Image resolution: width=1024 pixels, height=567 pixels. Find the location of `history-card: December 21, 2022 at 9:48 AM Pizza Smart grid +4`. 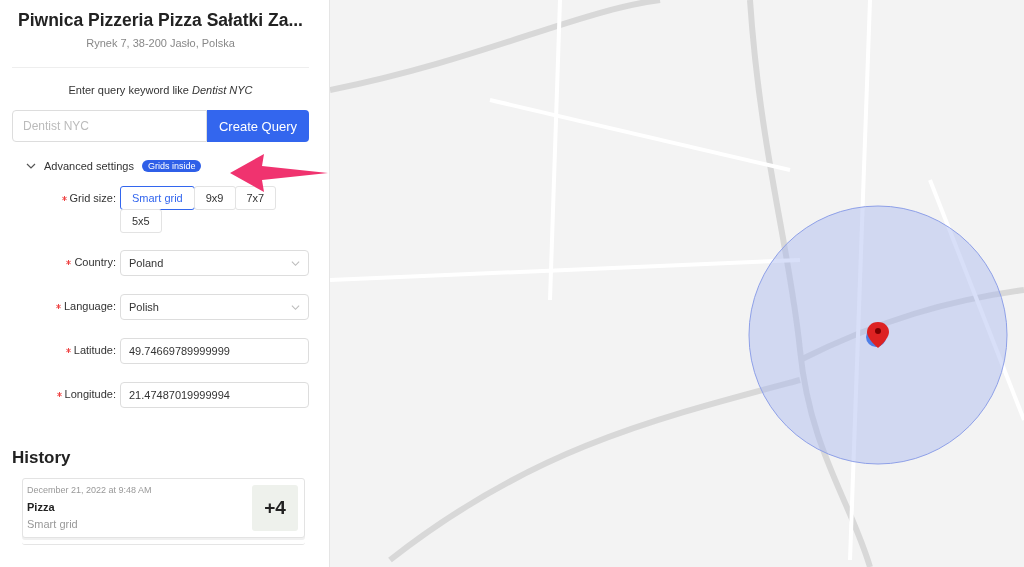

history-card: December 21, 2022 at 9:48 AM Pizza Smart grid +4 is located at coordinates (163, 508).